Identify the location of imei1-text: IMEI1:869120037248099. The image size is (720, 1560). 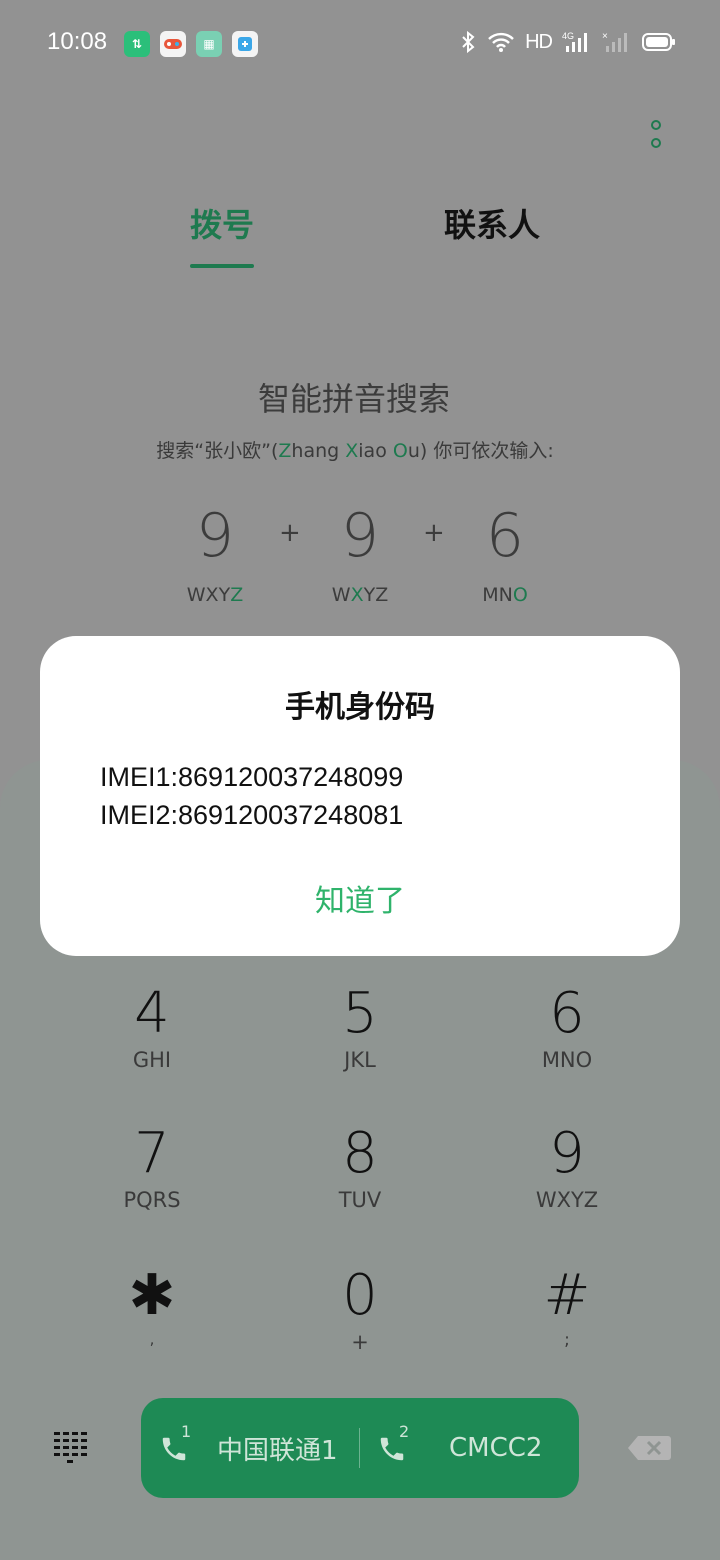
(252, 777).